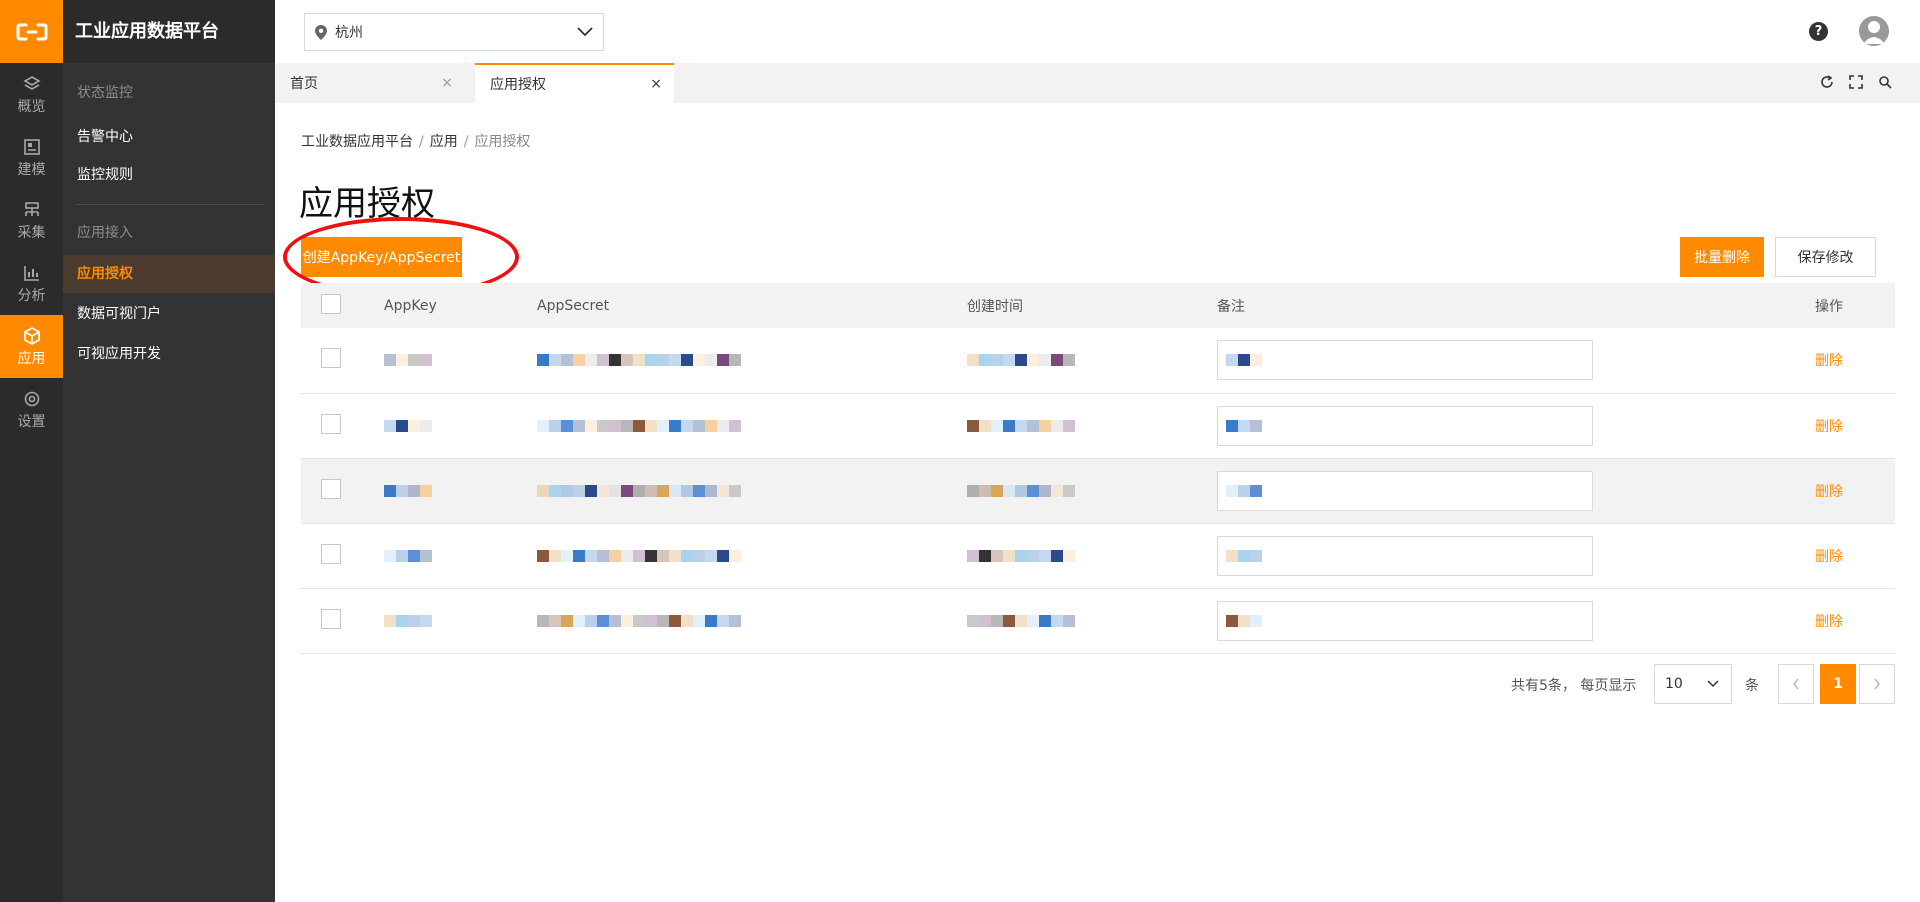 This screenshot has width=1920, height=902. I want to click on logo-icon, so click(31, 31).